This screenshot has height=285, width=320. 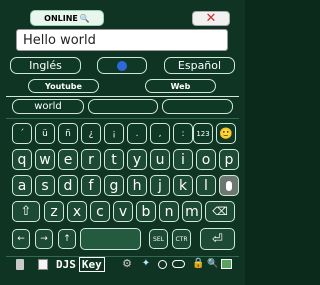 I want to click on key-f: f, so click(x=91, y=185).